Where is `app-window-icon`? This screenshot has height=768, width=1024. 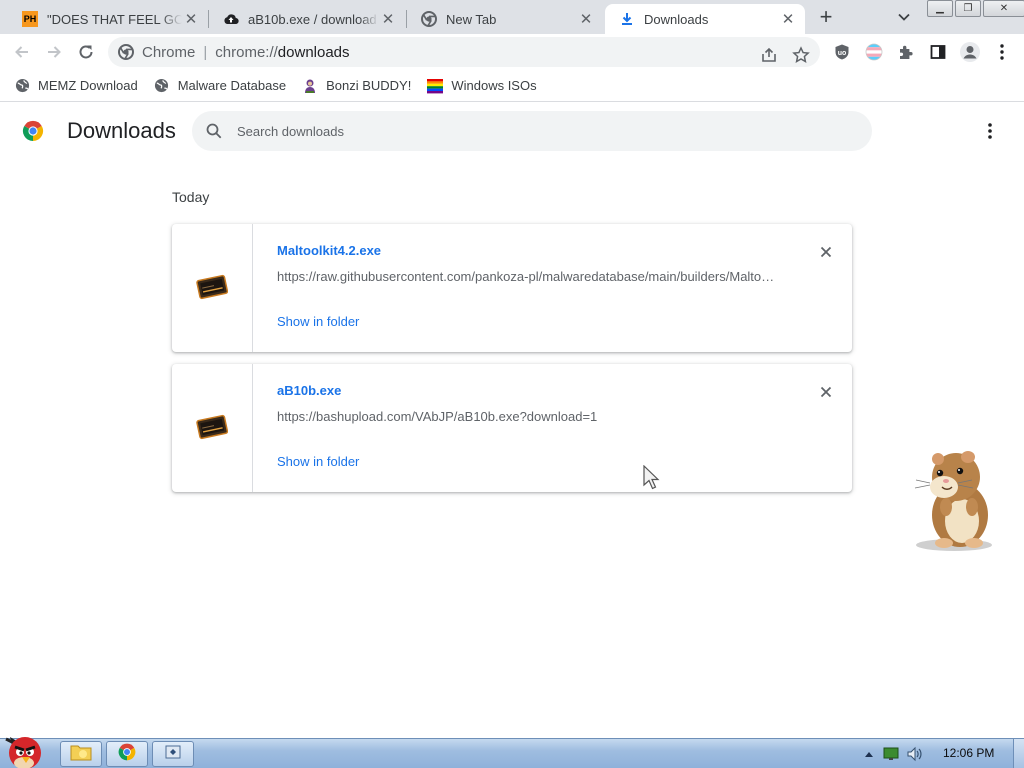 app-window-icon is located at coordinates (173, 754).